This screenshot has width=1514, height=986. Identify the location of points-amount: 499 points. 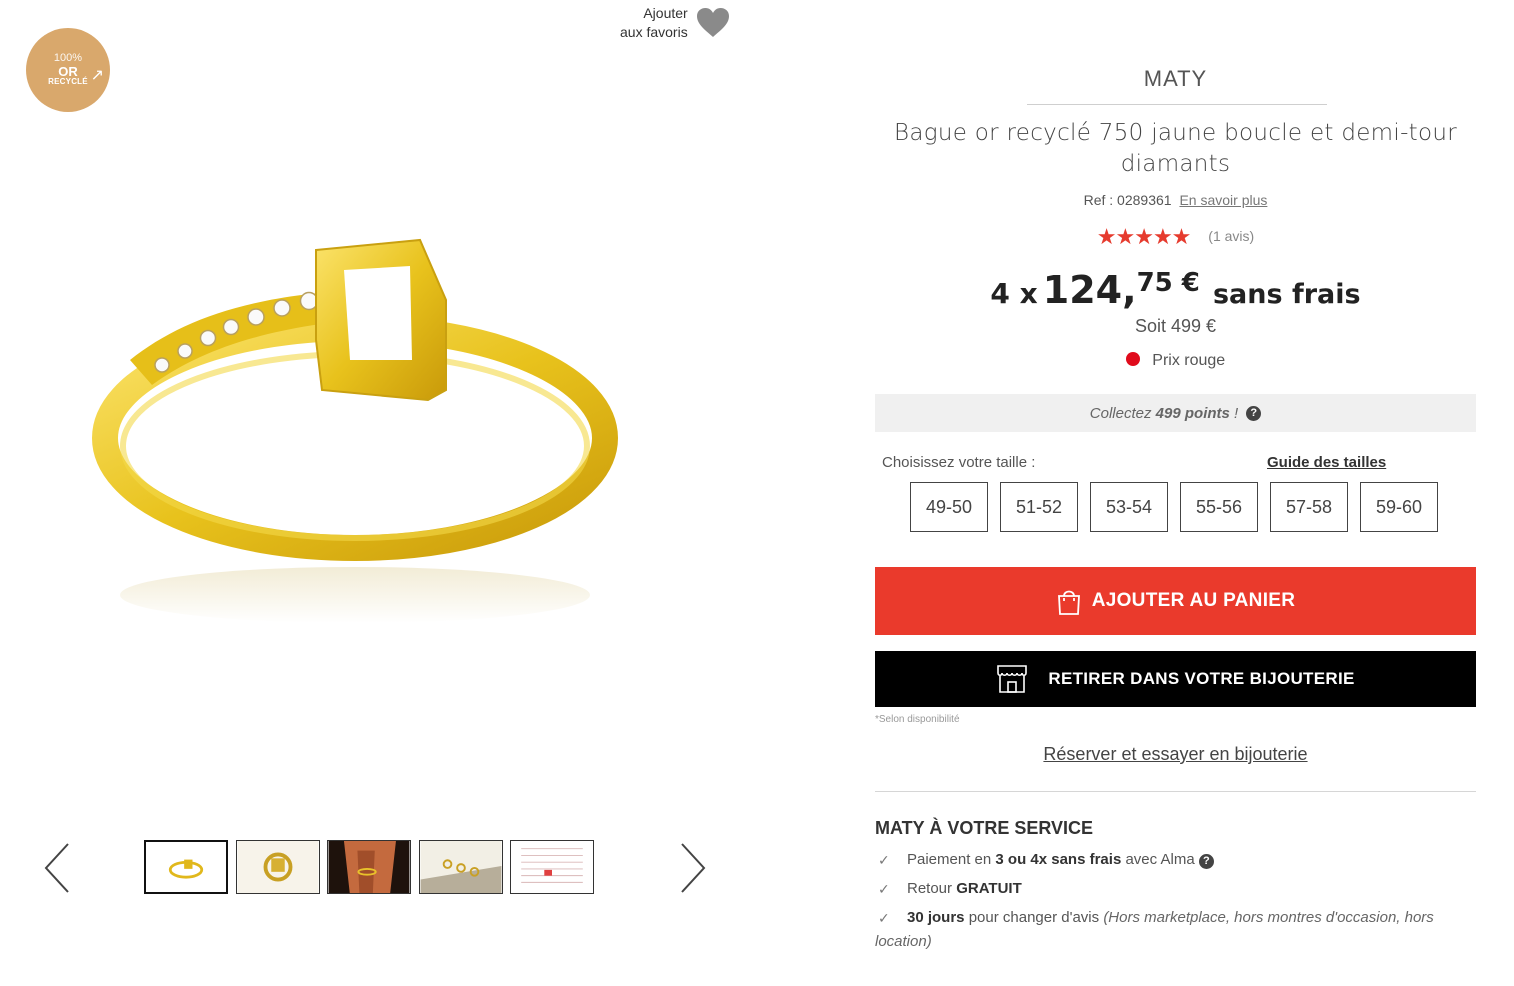
(1192, 413).